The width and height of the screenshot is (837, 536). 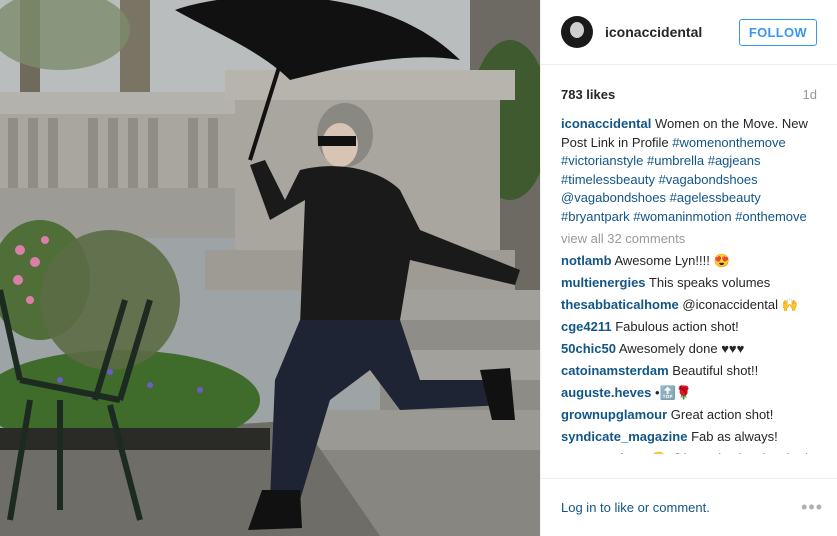 I want to click on comment-username: thesabbaticalhome, so click(x=620, y=304).